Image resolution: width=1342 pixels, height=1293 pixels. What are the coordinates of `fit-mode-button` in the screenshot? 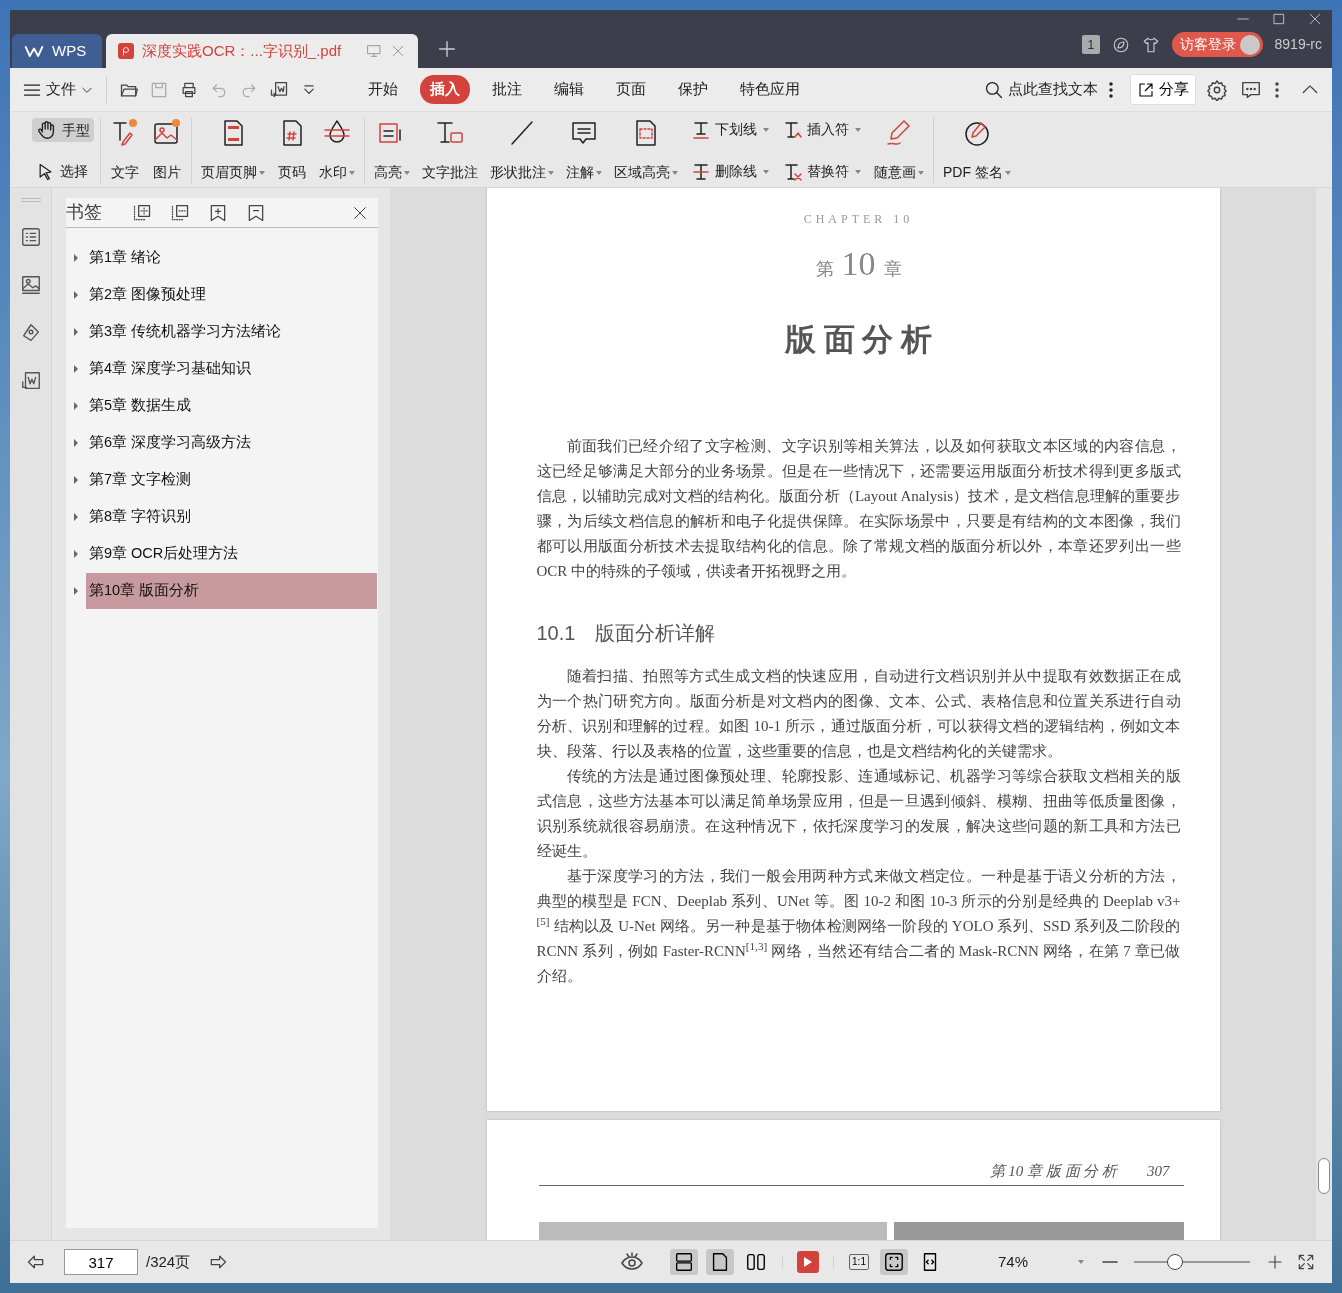 It's located at (893, 1262).